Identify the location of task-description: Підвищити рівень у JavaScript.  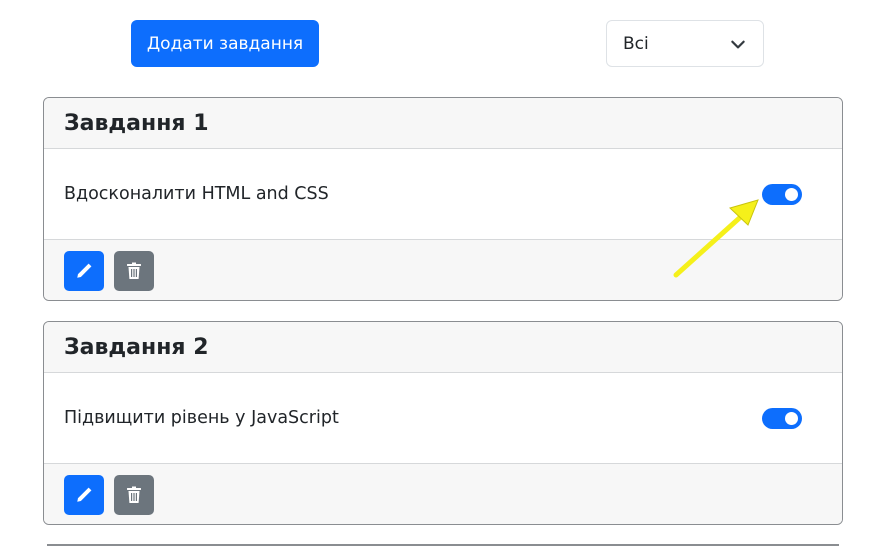
(201, 418).